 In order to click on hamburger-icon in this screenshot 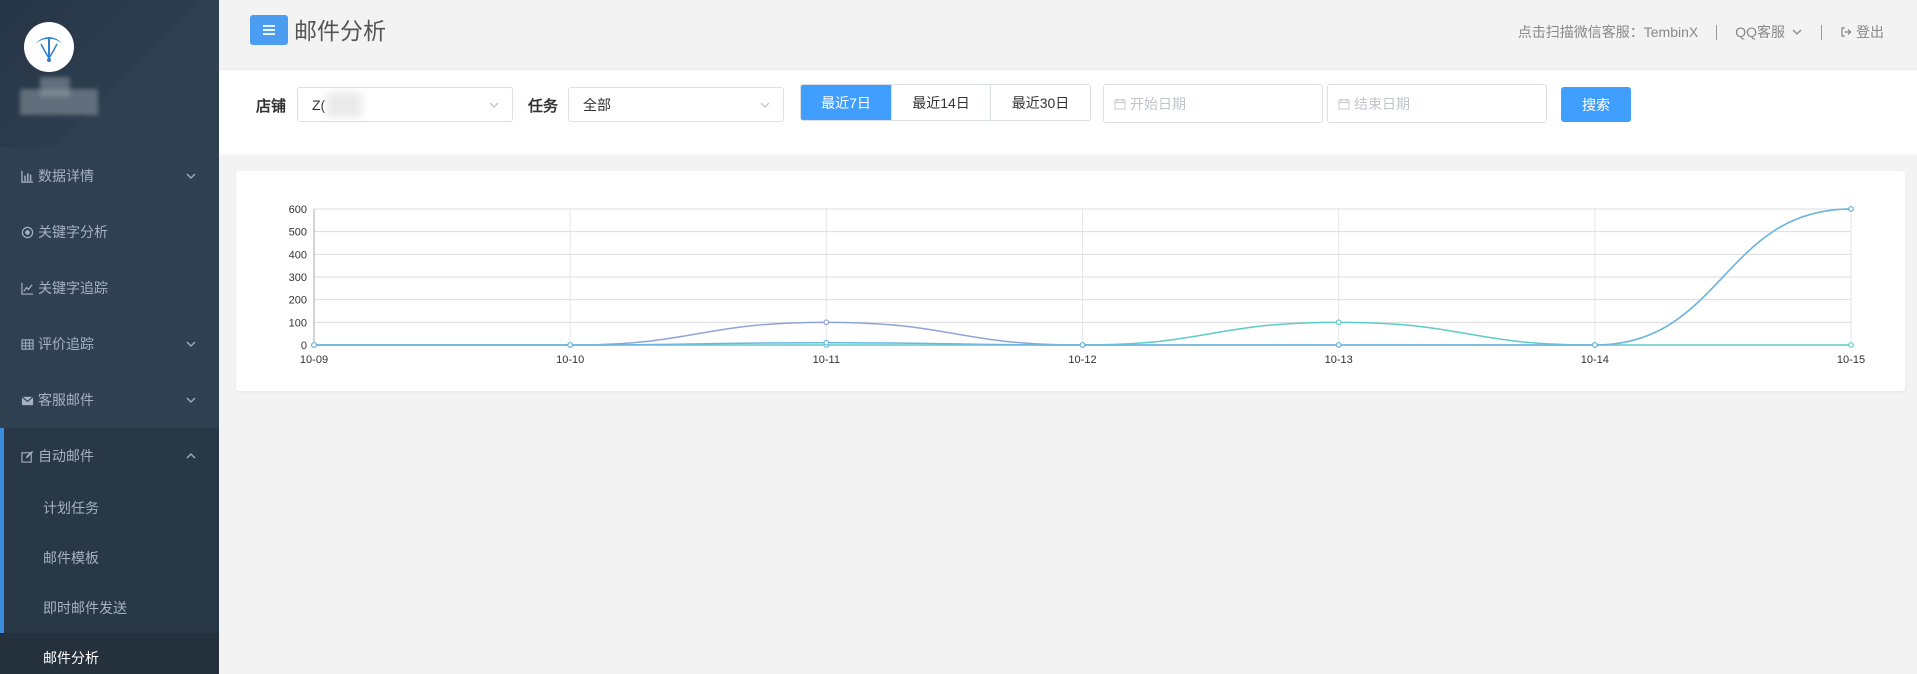, I will do `click(269, 30)`.